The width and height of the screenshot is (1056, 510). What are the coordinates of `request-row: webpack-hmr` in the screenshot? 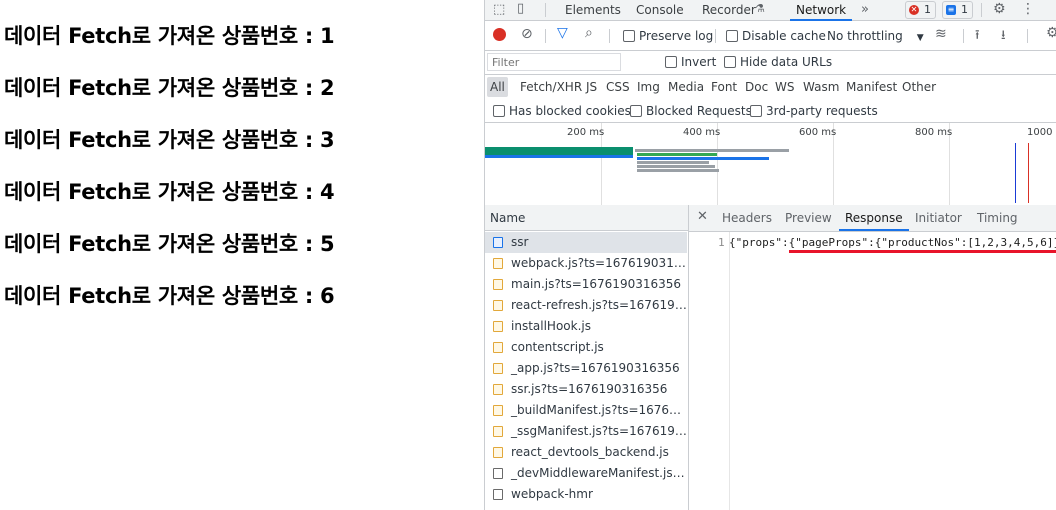 It's located at (586, 494).